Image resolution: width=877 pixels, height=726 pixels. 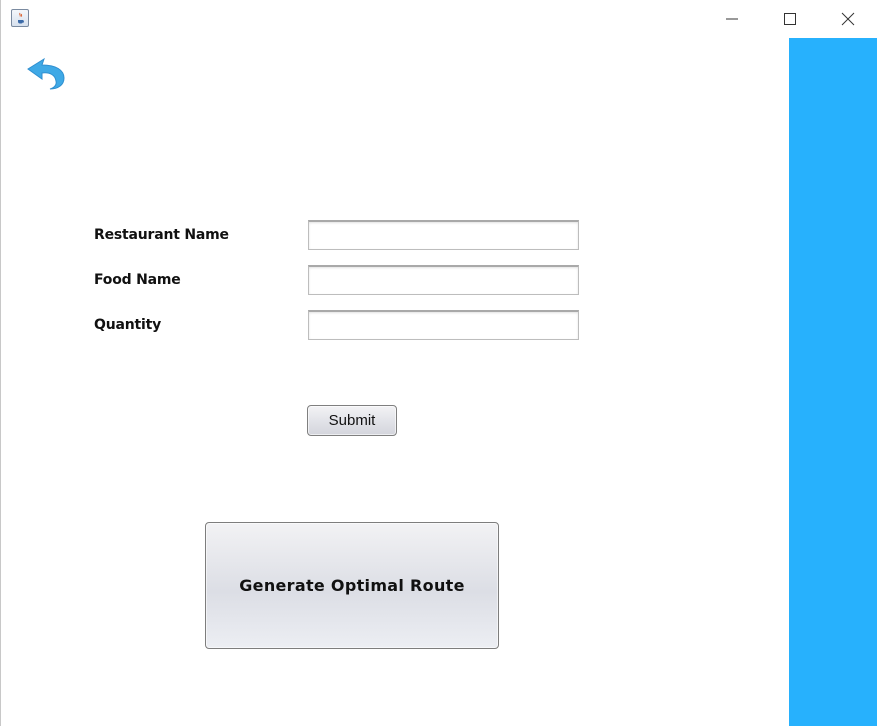 I want to click on java-app-icon, so click(x=20, y=18).